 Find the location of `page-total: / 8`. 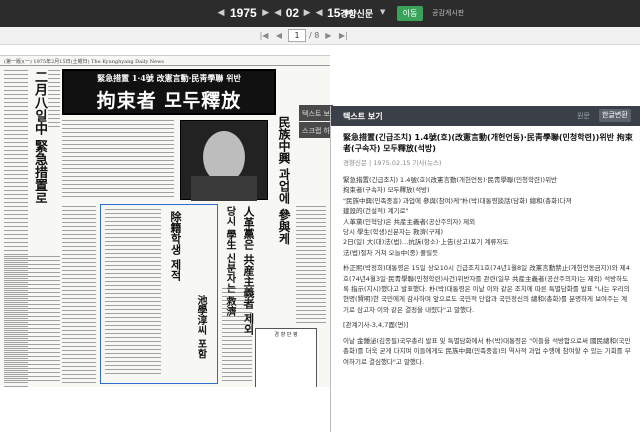

page-total: / 8 is located at coordinates (314, 35).